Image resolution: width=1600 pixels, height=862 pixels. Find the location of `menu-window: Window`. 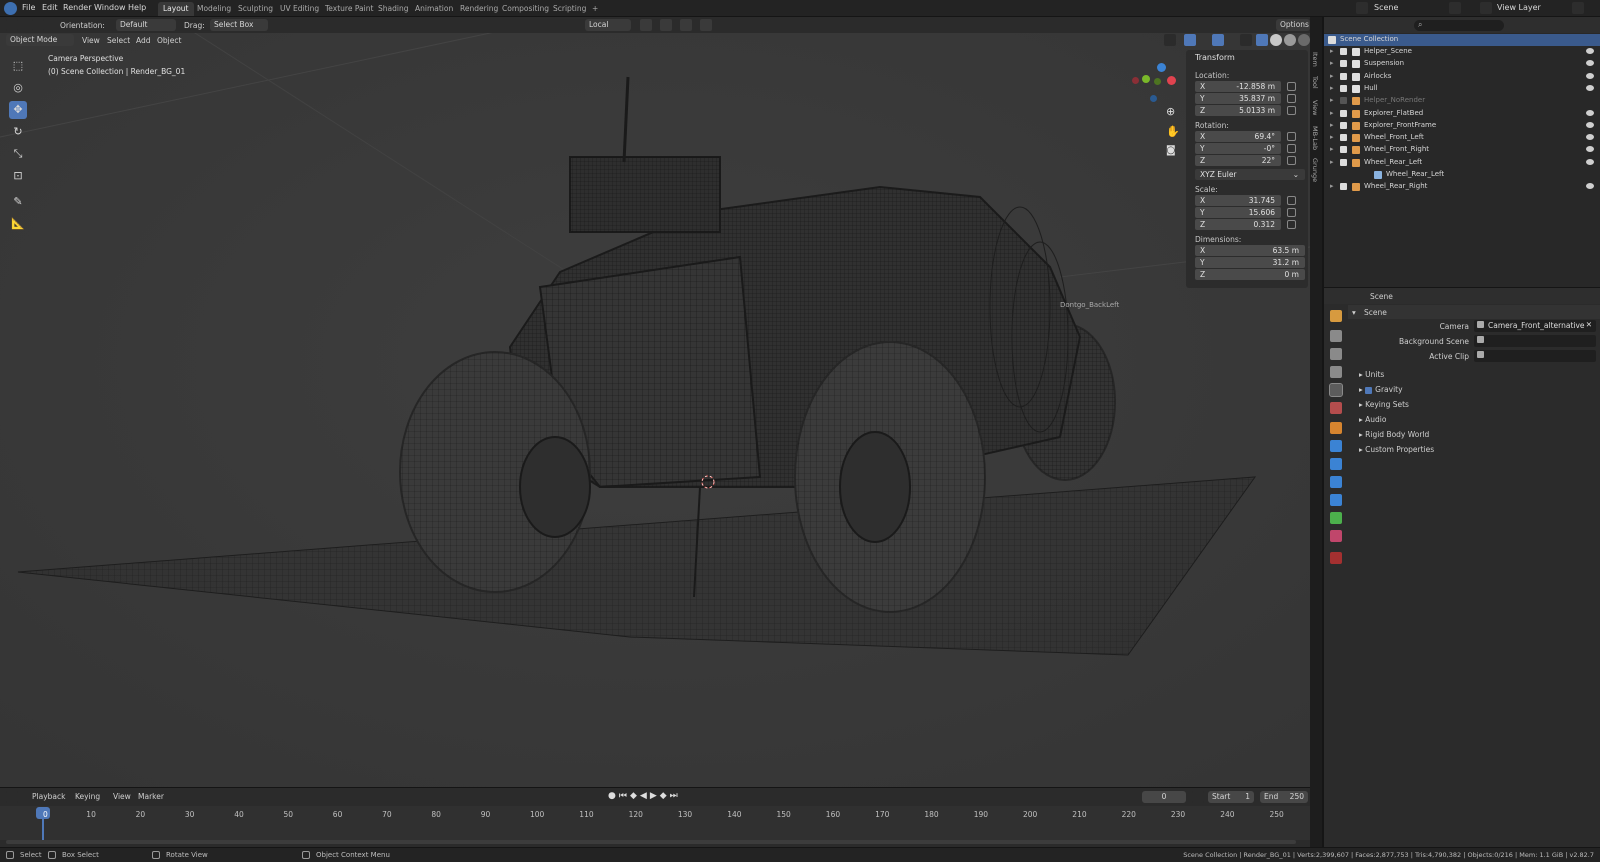

menu-window: Window is located at coordinates (110, 7).